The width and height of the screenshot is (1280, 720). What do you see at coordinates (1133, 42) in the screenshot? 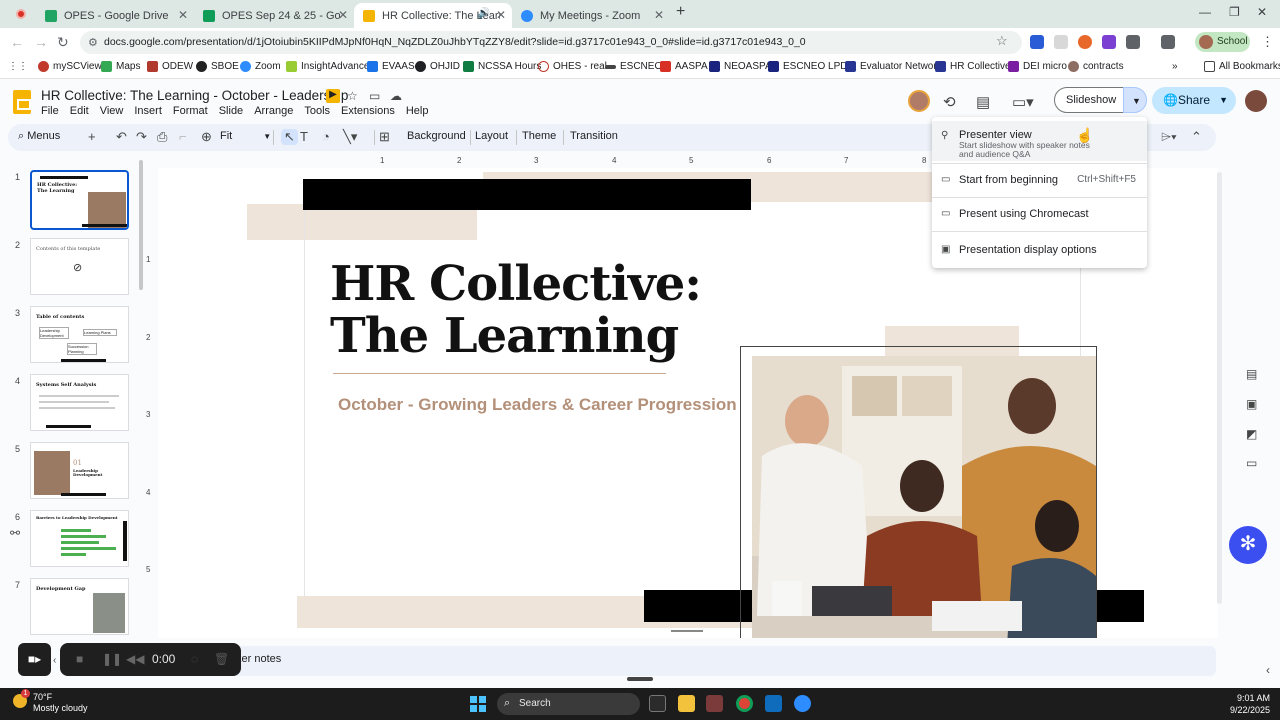
I see `puzzle-icon` at bounding box center [1133, 42].